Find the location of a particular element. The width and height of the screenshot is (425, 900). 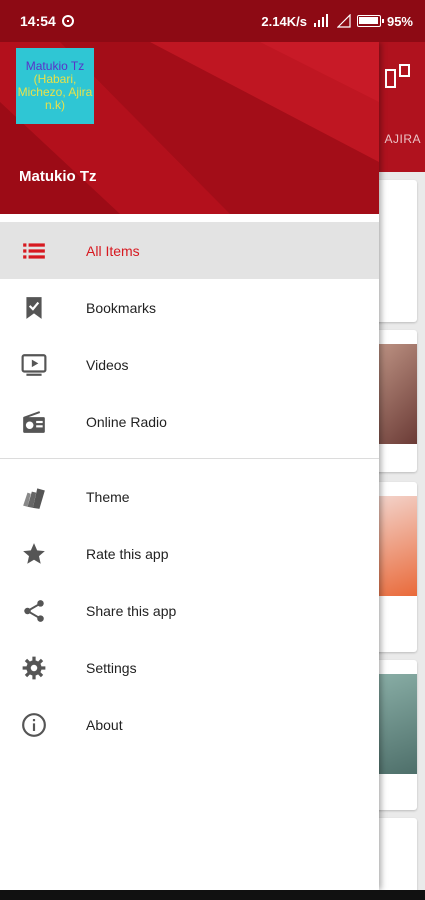

signal-empty-icon is located at coordinates (343, 21).